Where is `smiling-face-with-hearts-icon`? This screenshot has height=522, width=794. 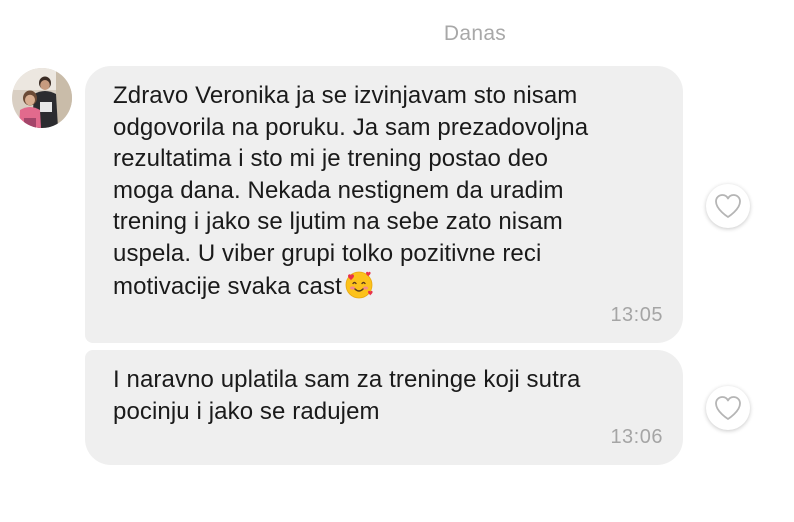
smiling-face-with-hearts-icon is located at coordinates (359, 289).